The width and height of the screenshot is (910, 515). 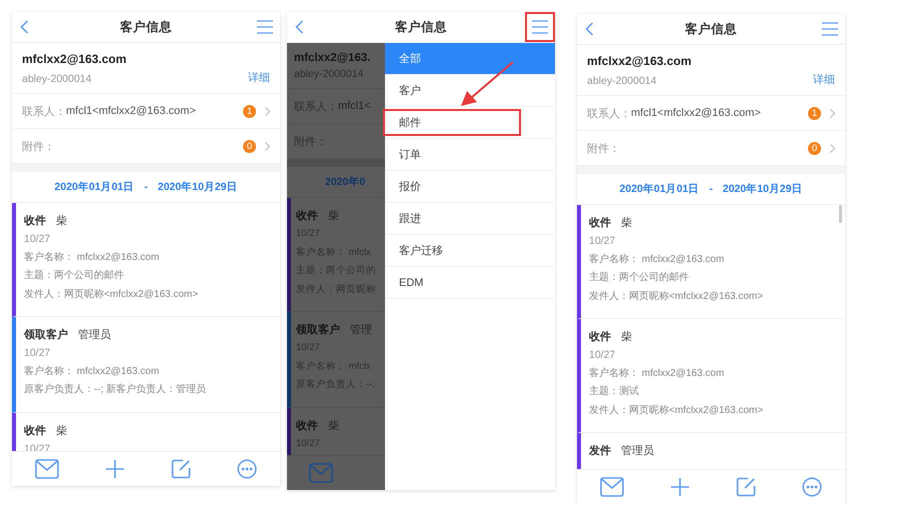 I want to click on event-detail: 主题：测试, so click(x=614, y=391).